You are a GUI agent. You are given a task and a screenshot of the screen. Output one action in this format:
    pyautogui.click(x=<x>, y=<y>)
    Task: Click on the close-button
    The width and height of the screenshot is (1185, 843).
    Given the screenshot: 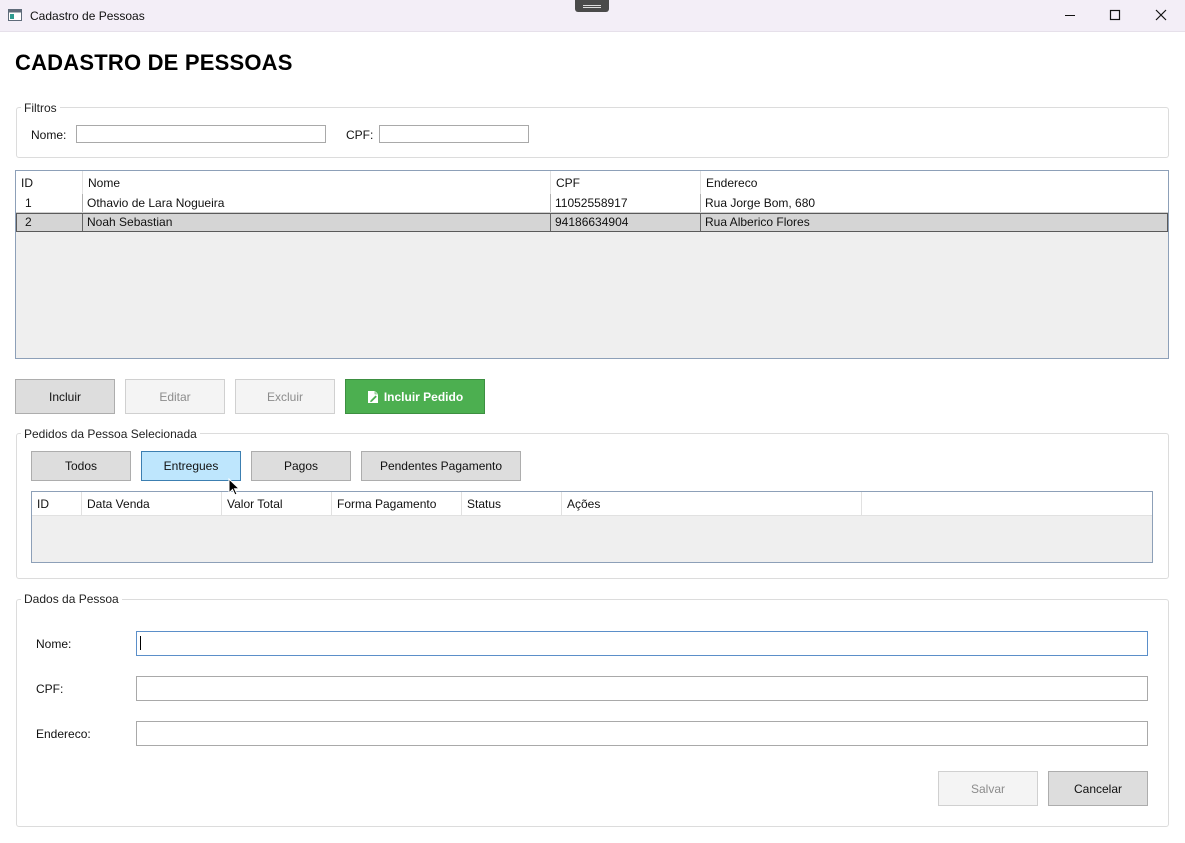 What is the action you would take?
    pyautogui.click(x=1161, y=15)
    